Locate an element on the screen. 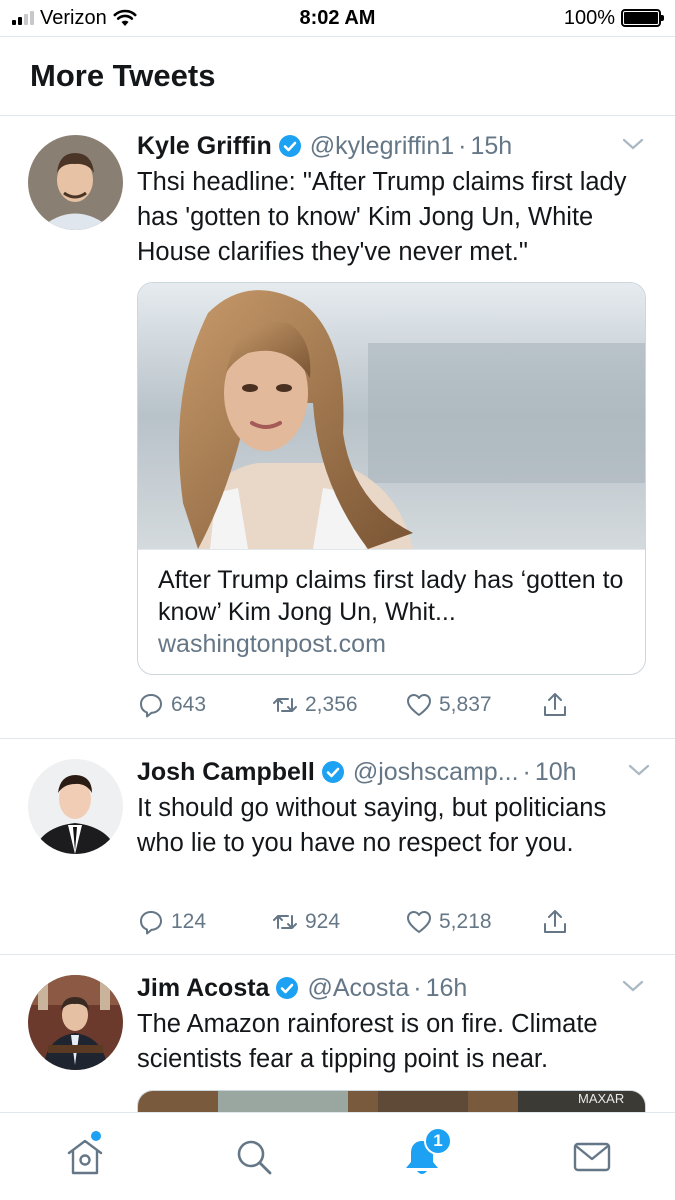 The height and width of the screenshot is (1200, 675). tweet-time: 10h is located at coordinates (555, 771).